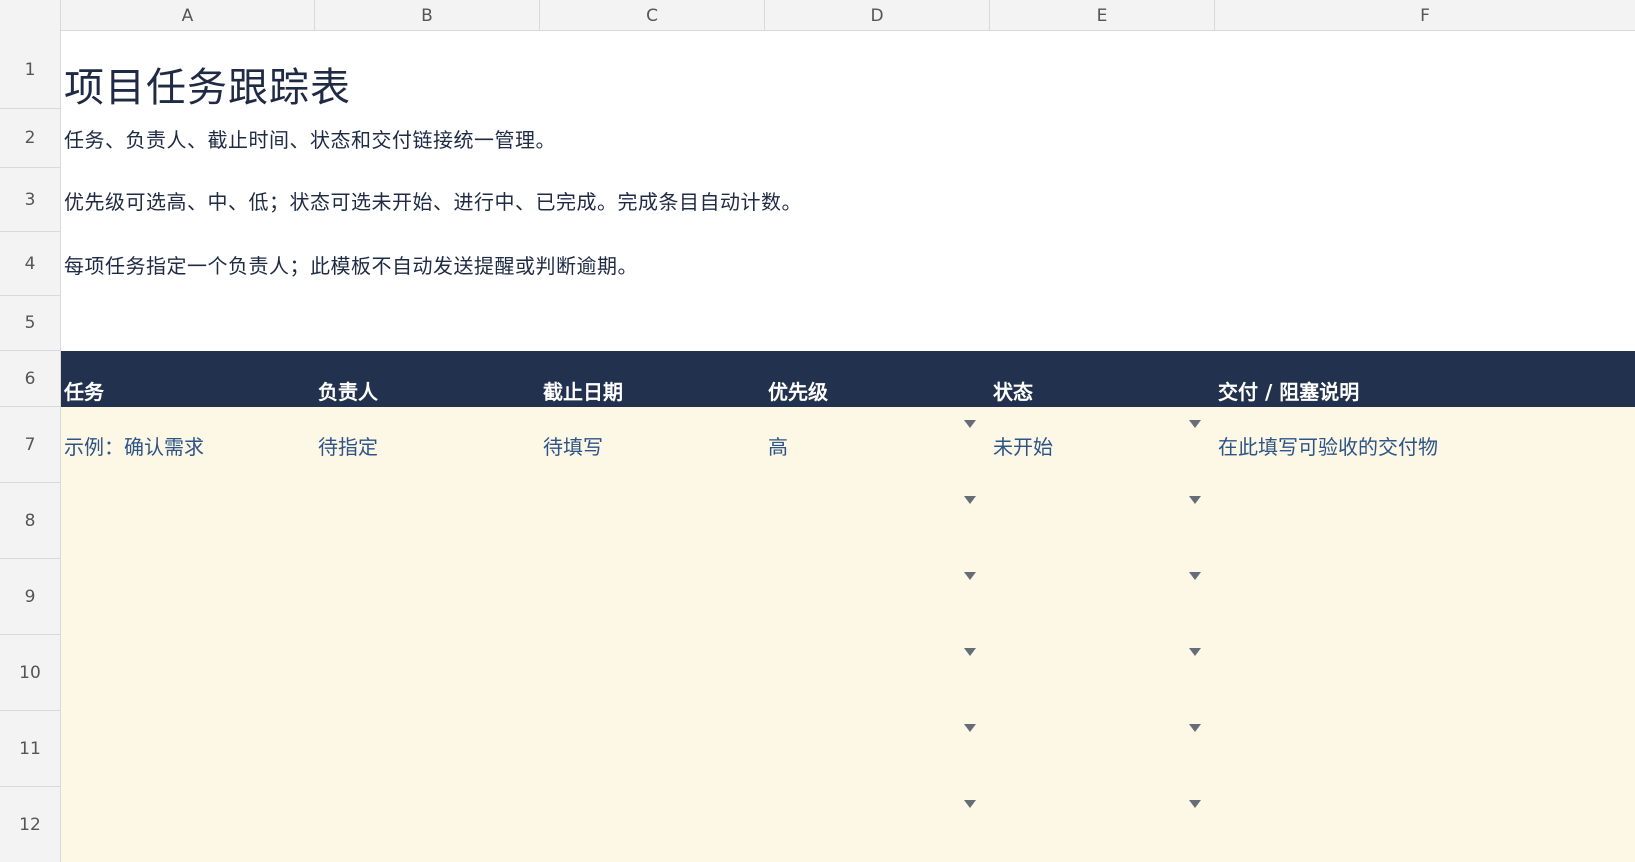 The image size is (1635, 862). What do you see at coordinates (778, 446) in the screenshot?
I see `cell-priority-value: 高` at bounding box center [778, 446].